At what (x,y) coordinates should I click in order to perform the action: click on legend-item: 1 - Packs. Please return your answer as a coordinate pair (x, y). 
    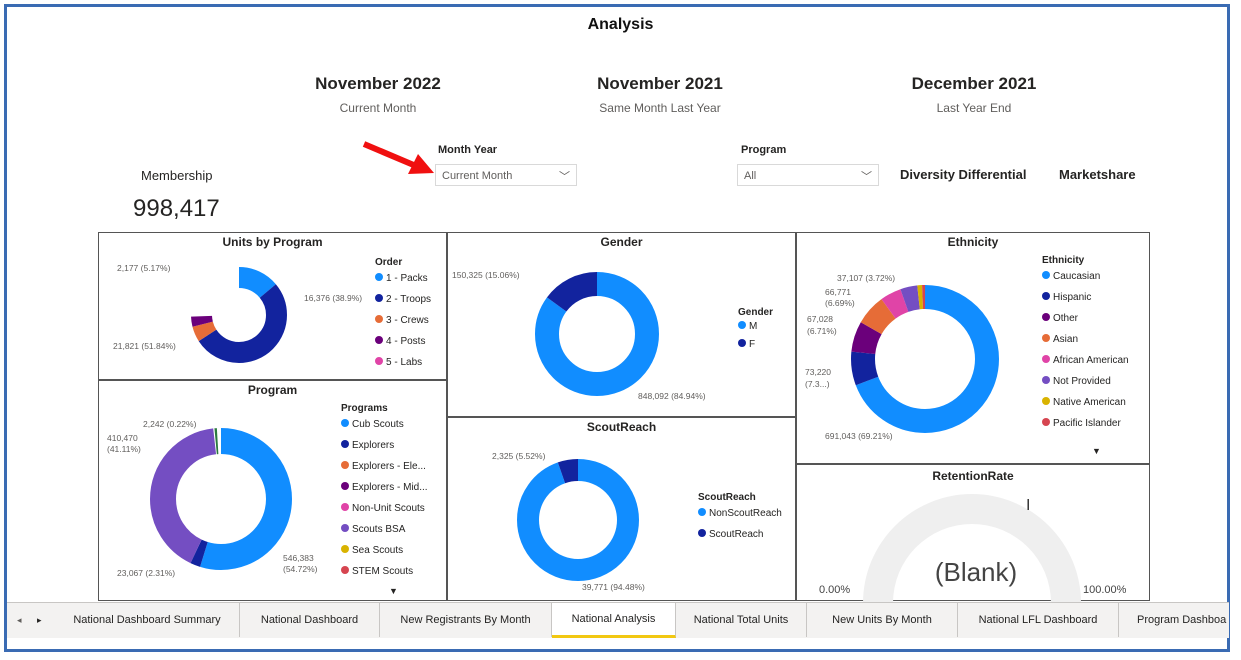
    Looking at the image, I should click on (403, 278).